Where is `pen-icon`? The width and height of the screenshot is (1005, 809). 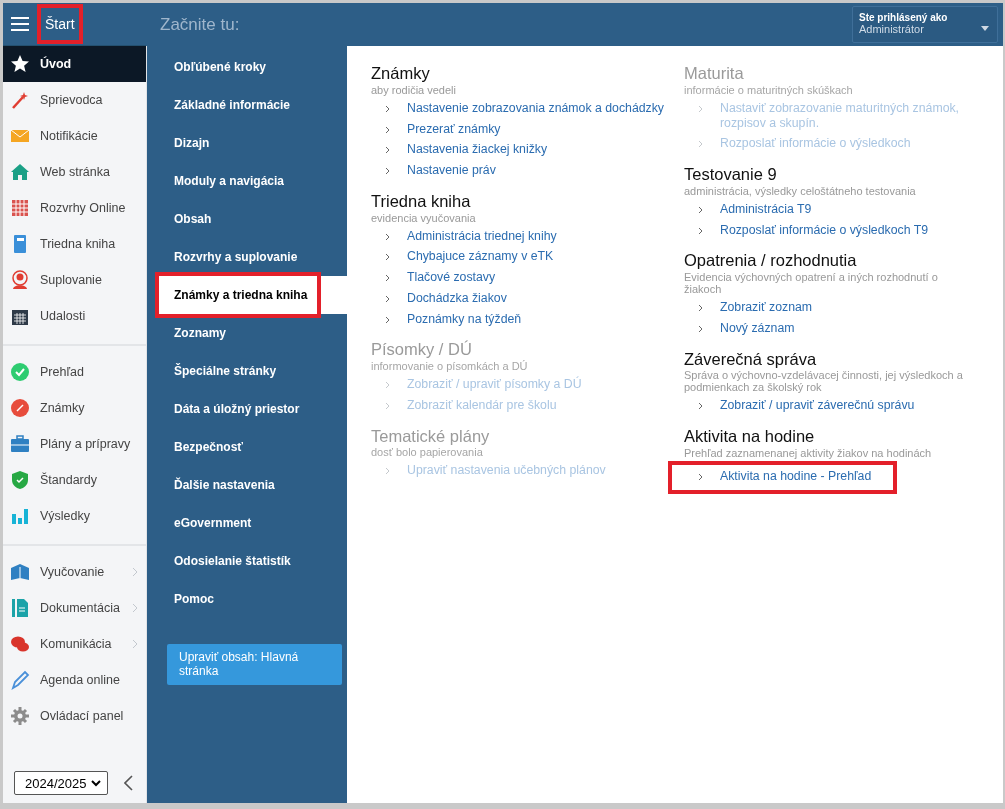 pen-icon is located at coordinates (20, 680).